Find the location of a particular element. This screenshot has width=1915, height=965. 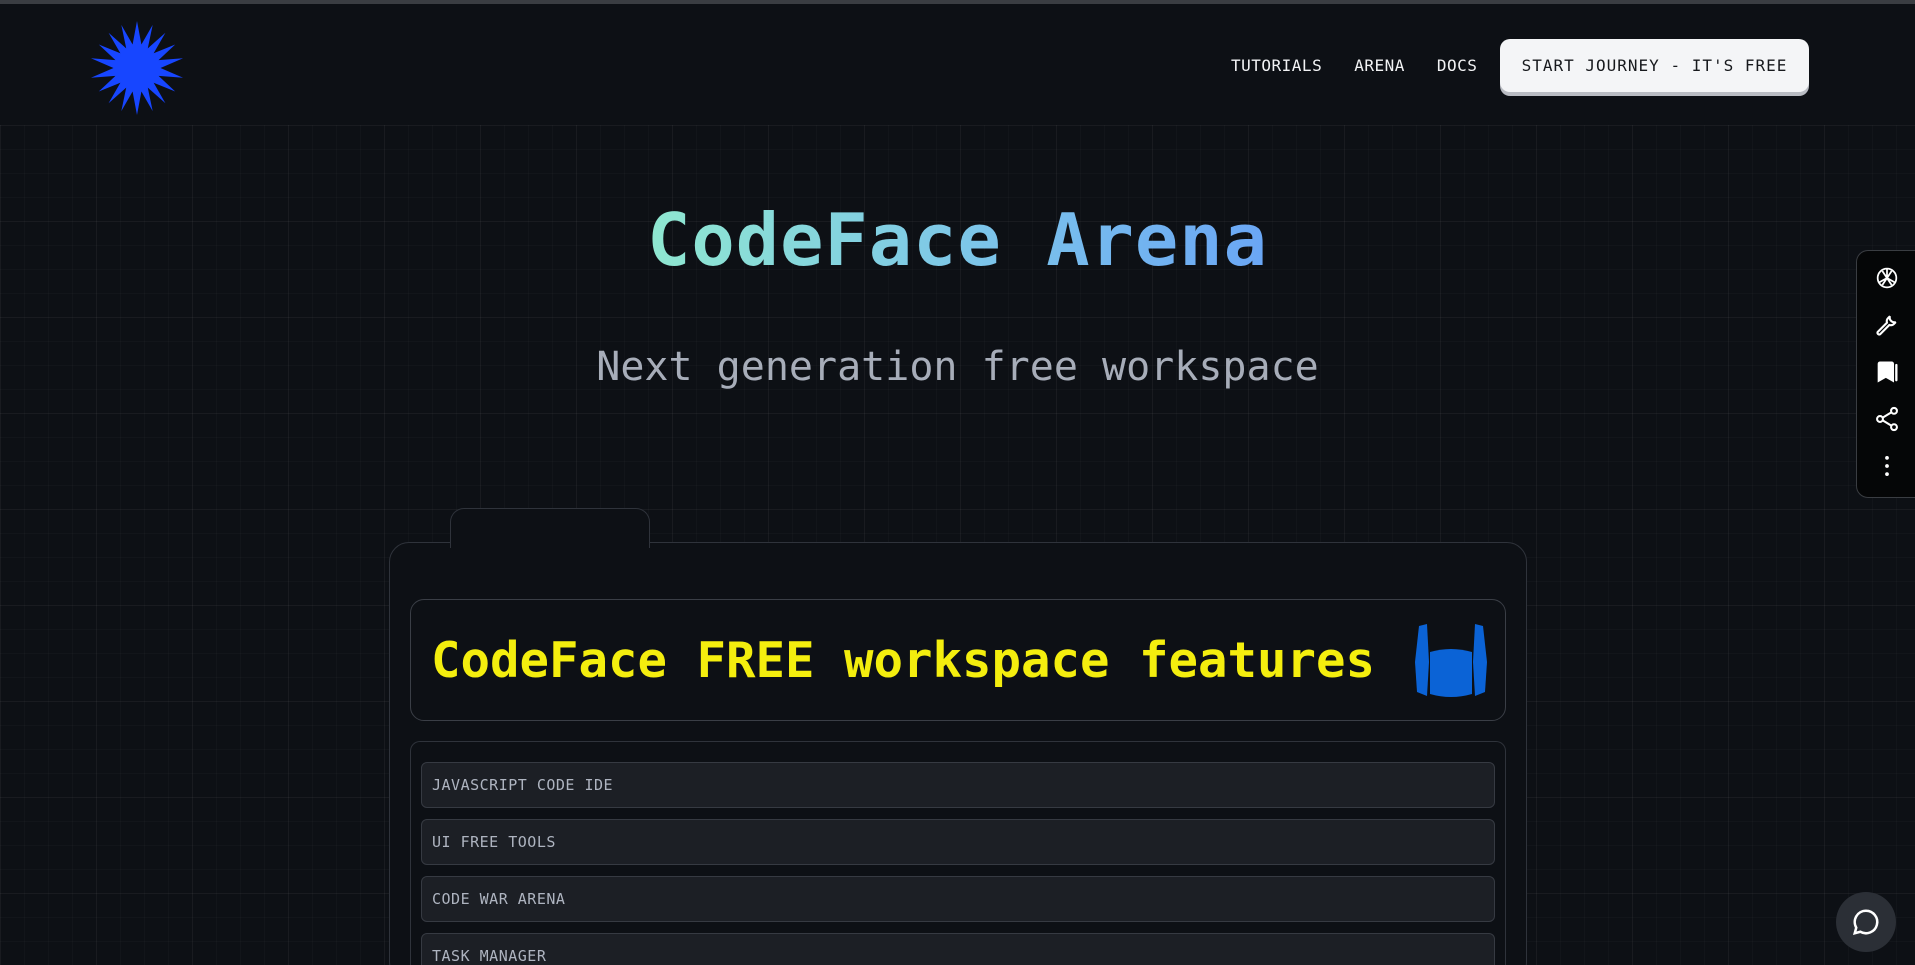

feature-item-code-war-arena: CODE WAR ARENA is located at coordinates (958, 899).